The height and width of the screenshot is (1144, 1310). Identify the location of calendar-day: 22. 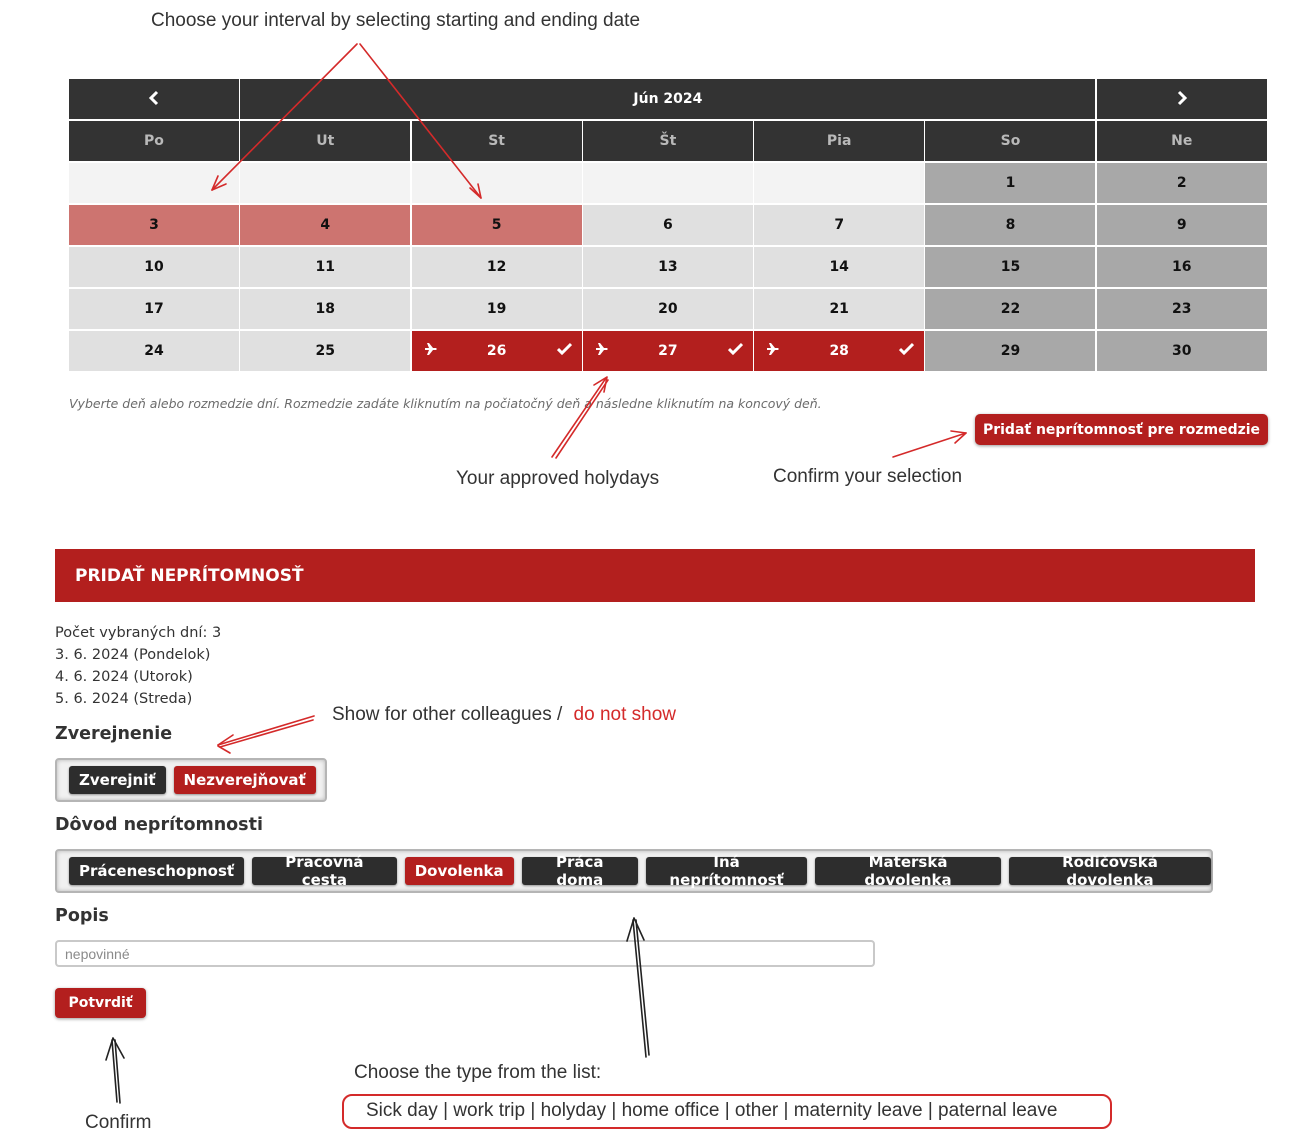
(1010, 309).